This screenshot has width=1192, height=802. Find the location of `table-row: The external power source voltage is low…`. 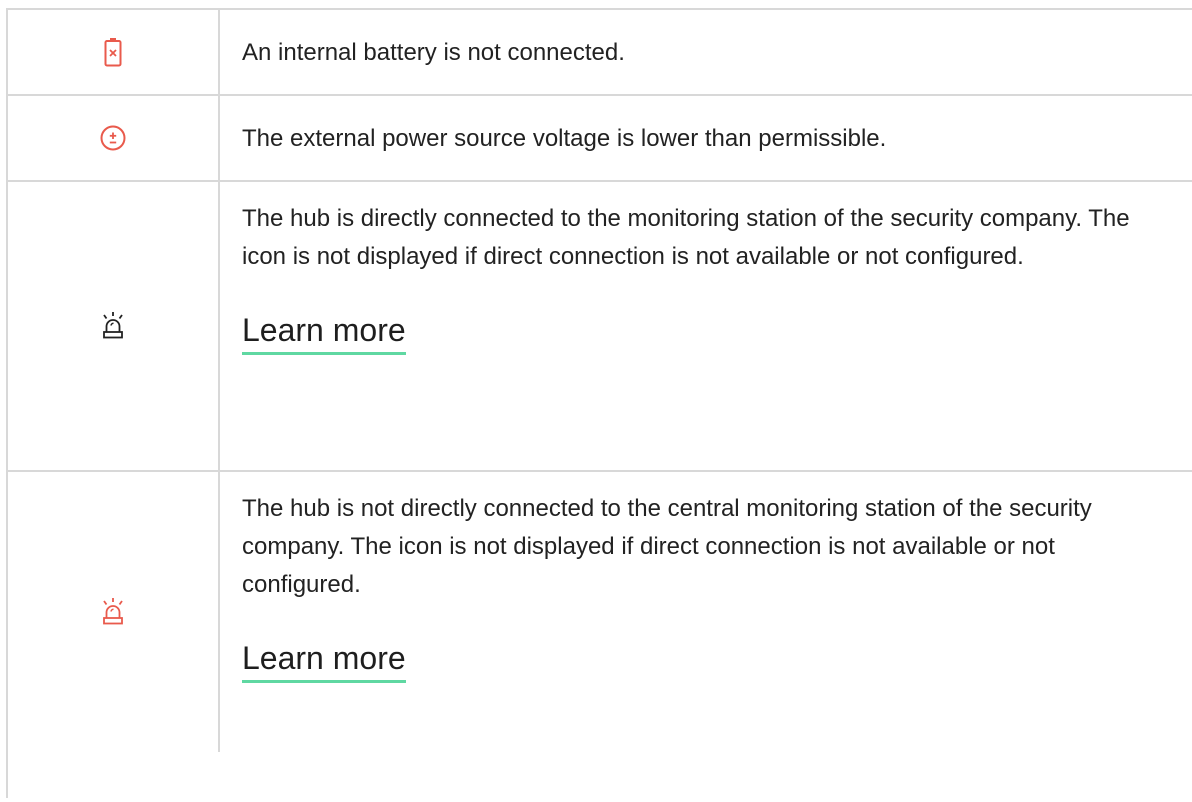

table-row: The external power source voltage is low… is located at coordinates (600, 139).